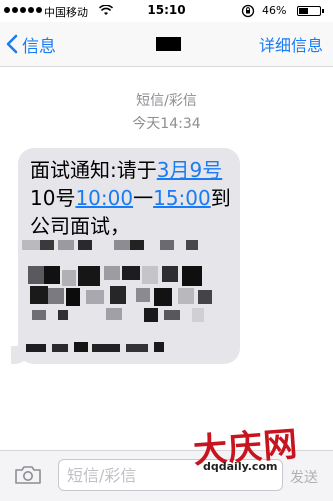 This screenshot has width=333, height=501. I want to click on back-button: 信息, so click(31, 44).